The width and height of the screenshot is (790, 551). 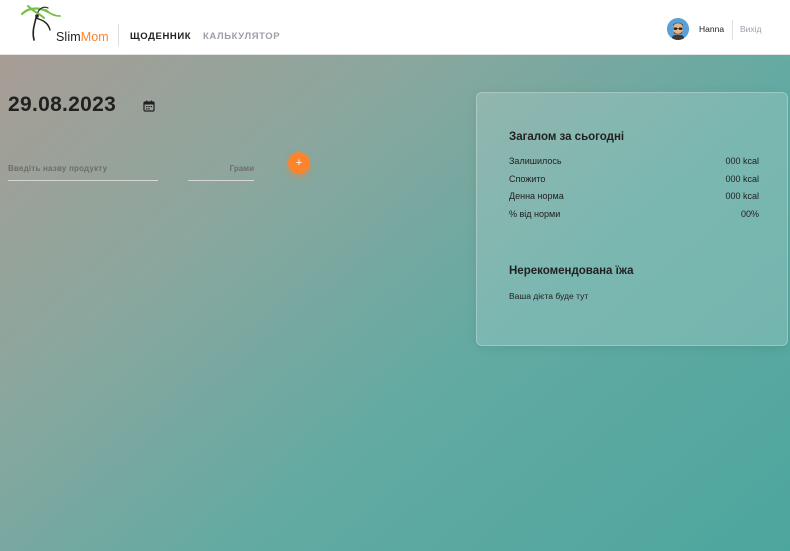 I want to click on user-name: Hanna, so click(x=712, y=29).